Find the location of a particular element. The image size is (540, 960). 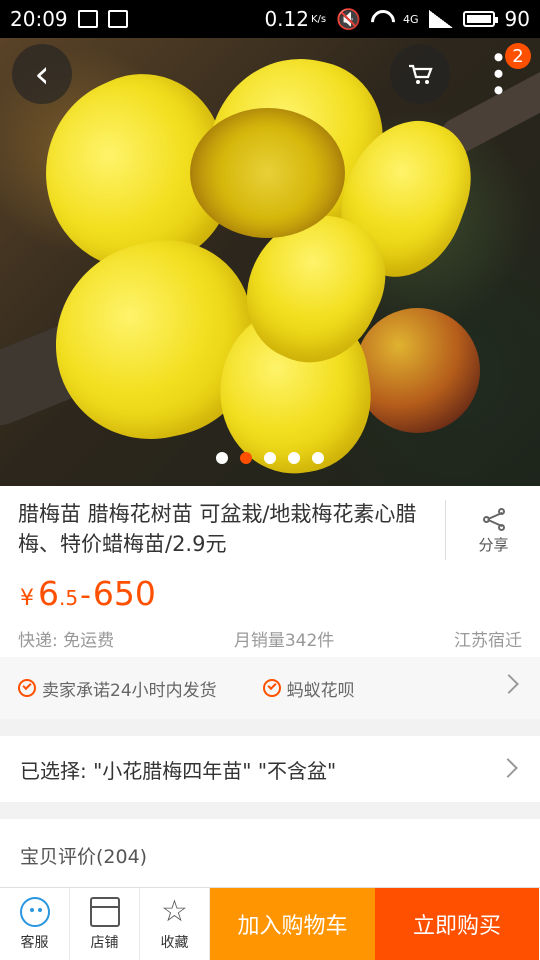

cart-button is located at coordinates (420, 74).